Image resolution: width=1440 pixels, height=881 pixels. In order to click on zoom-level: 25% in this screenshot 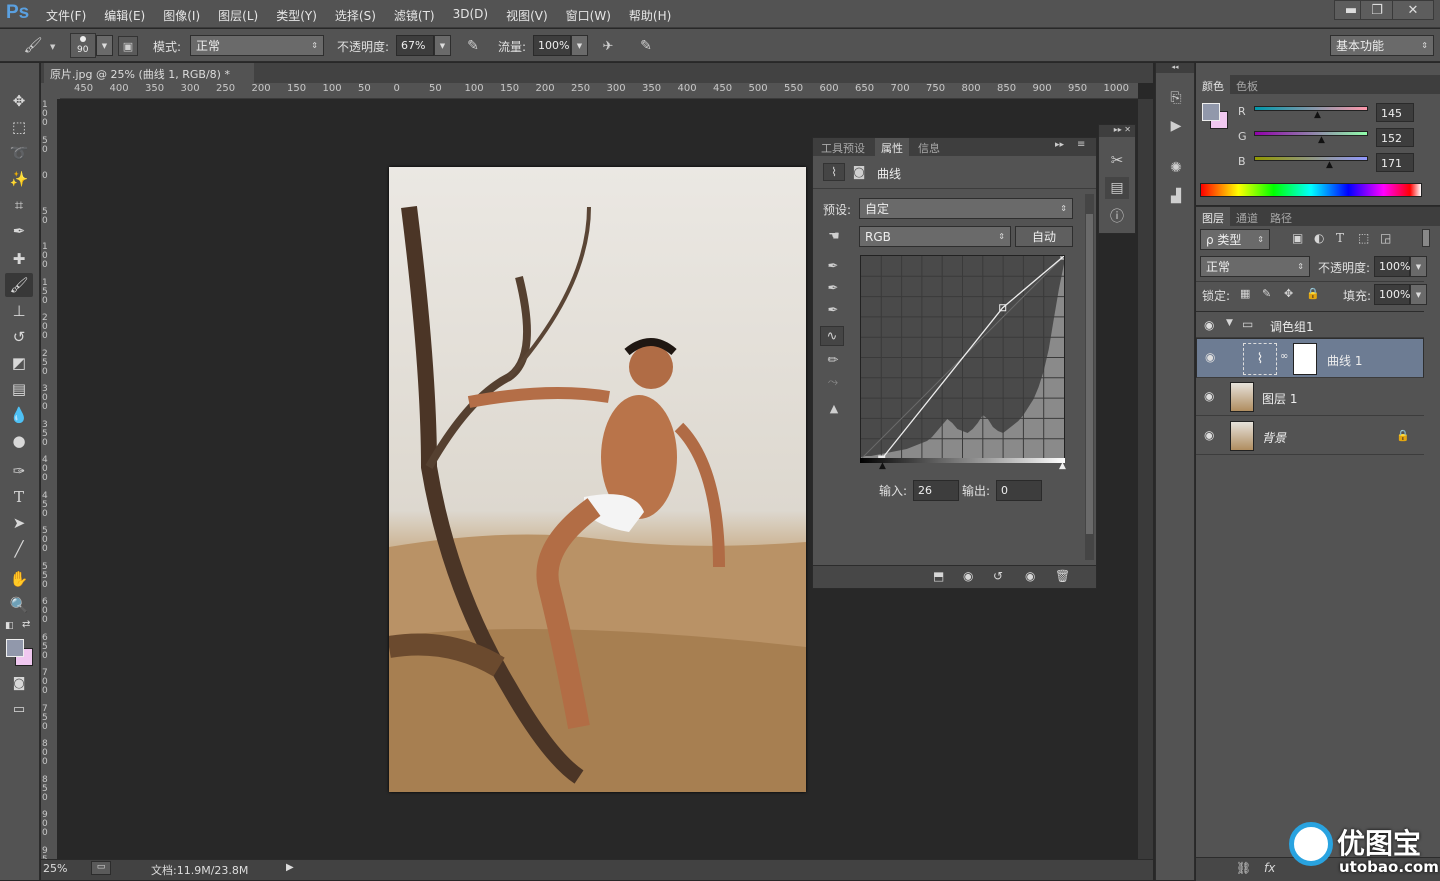, I will do `click(55, 868)`.